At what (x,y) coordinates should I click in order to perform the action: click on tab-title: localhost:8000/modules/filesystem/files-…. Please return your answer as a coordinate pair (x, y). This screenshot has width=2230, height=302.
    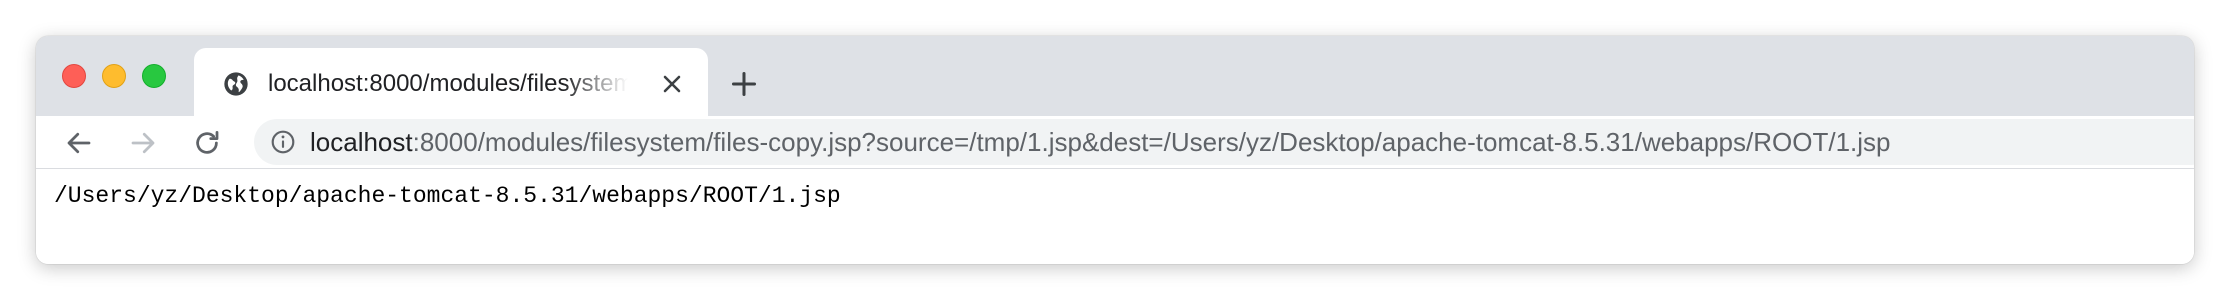
    Looking at the image, I should click on (448, 83).